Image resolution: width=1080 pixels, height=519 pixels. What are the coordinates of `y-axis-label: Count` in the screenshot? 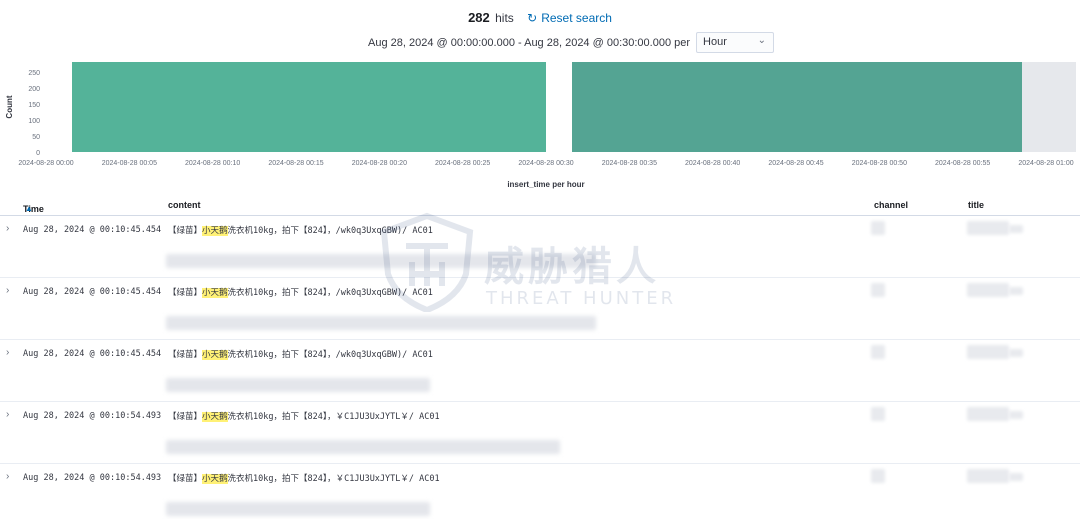 It's located at (9, 106).